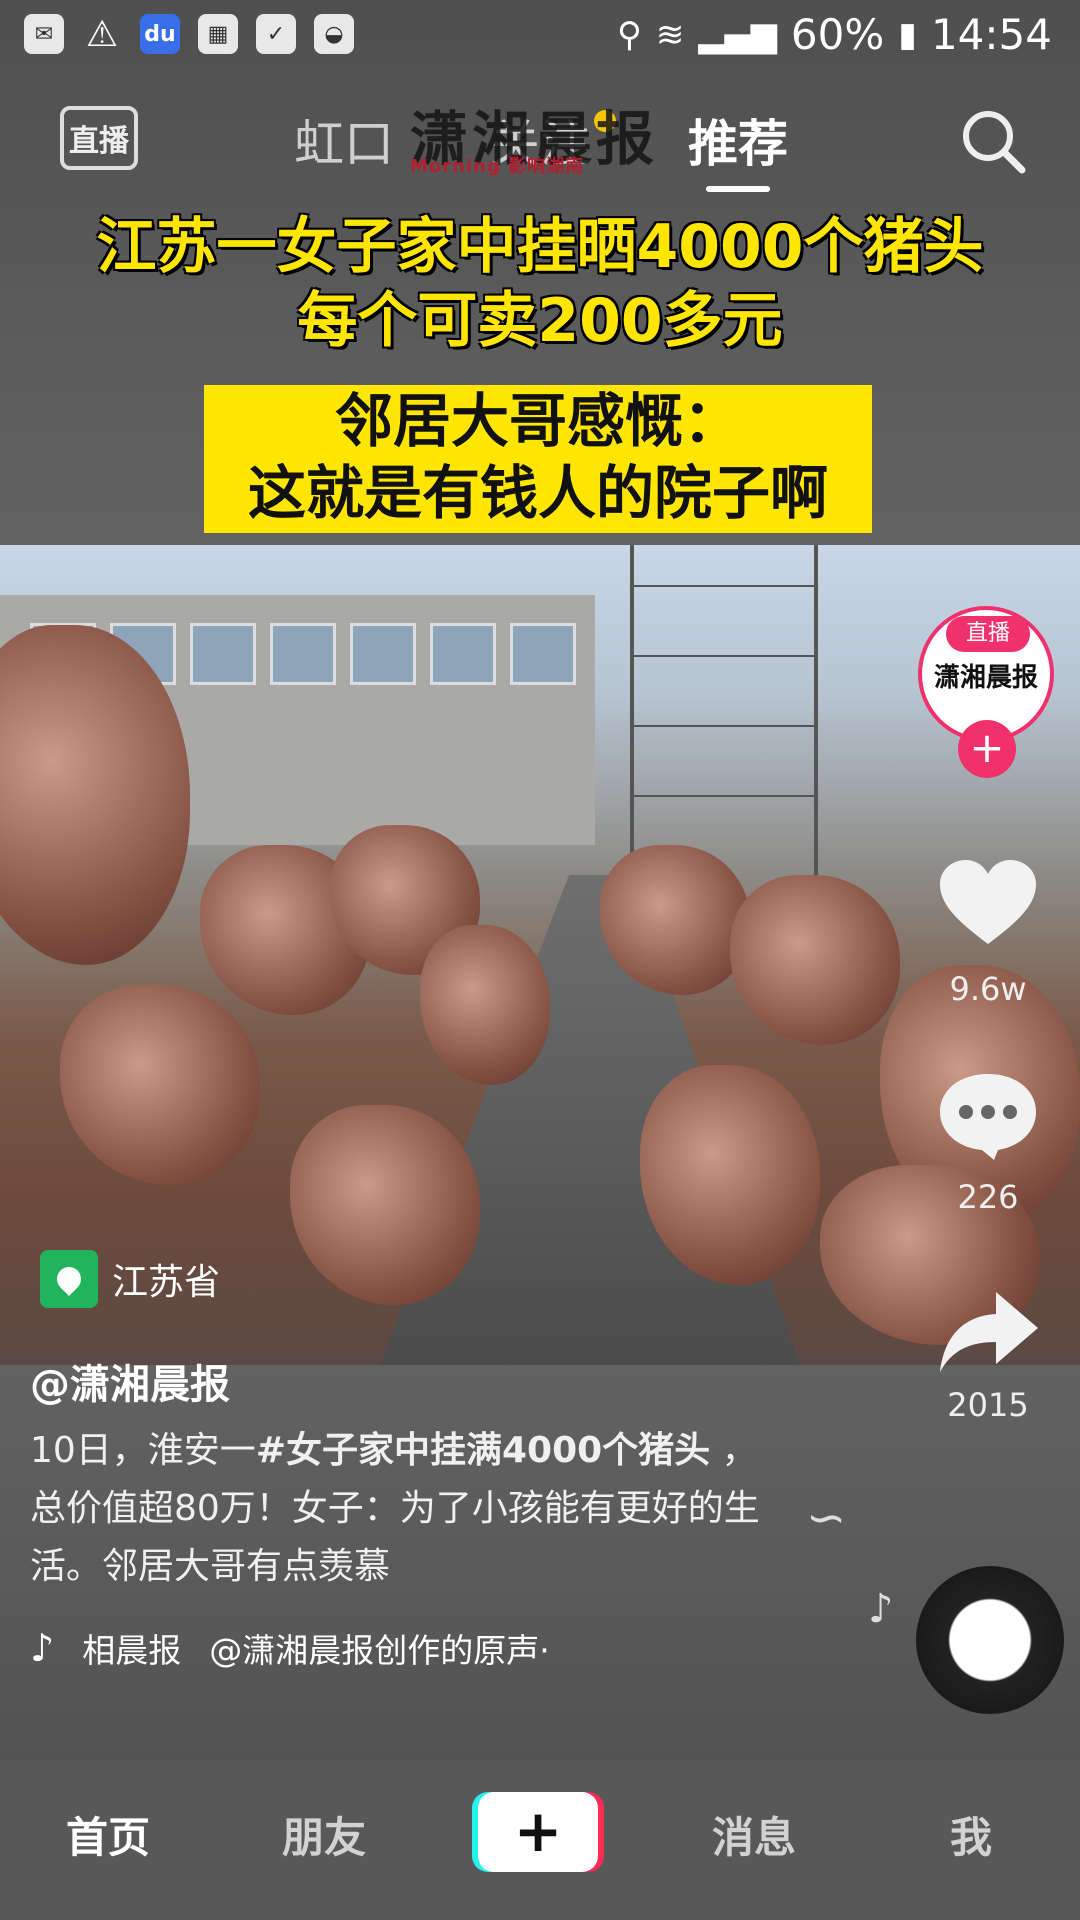 Image resolution: width=1080 pixels, height=1920 pixels. I want to click on watermark-logo-sub: Morning 影响湖南, so click(497, 166).